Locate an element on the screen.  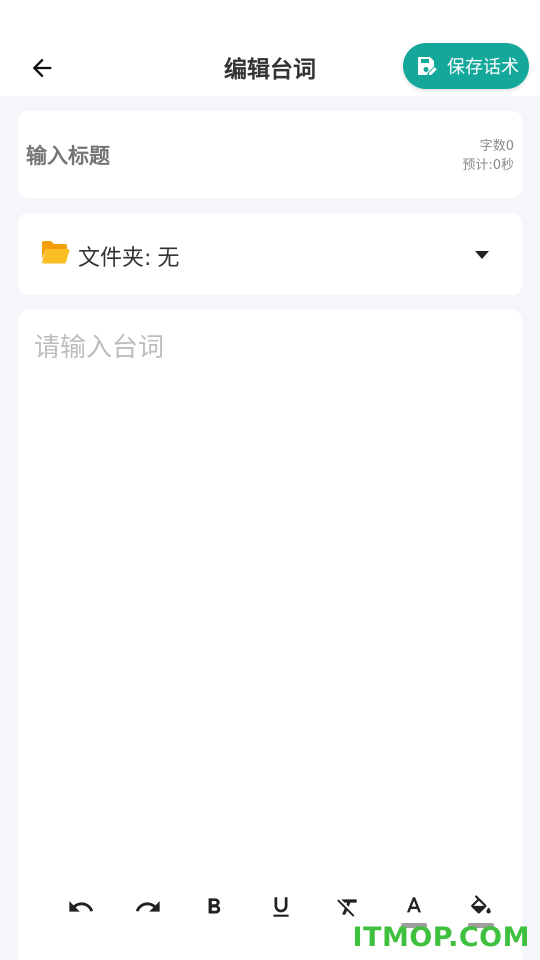
app-header: 编辑台词 保存话术 is located at coordinates (270, 48).